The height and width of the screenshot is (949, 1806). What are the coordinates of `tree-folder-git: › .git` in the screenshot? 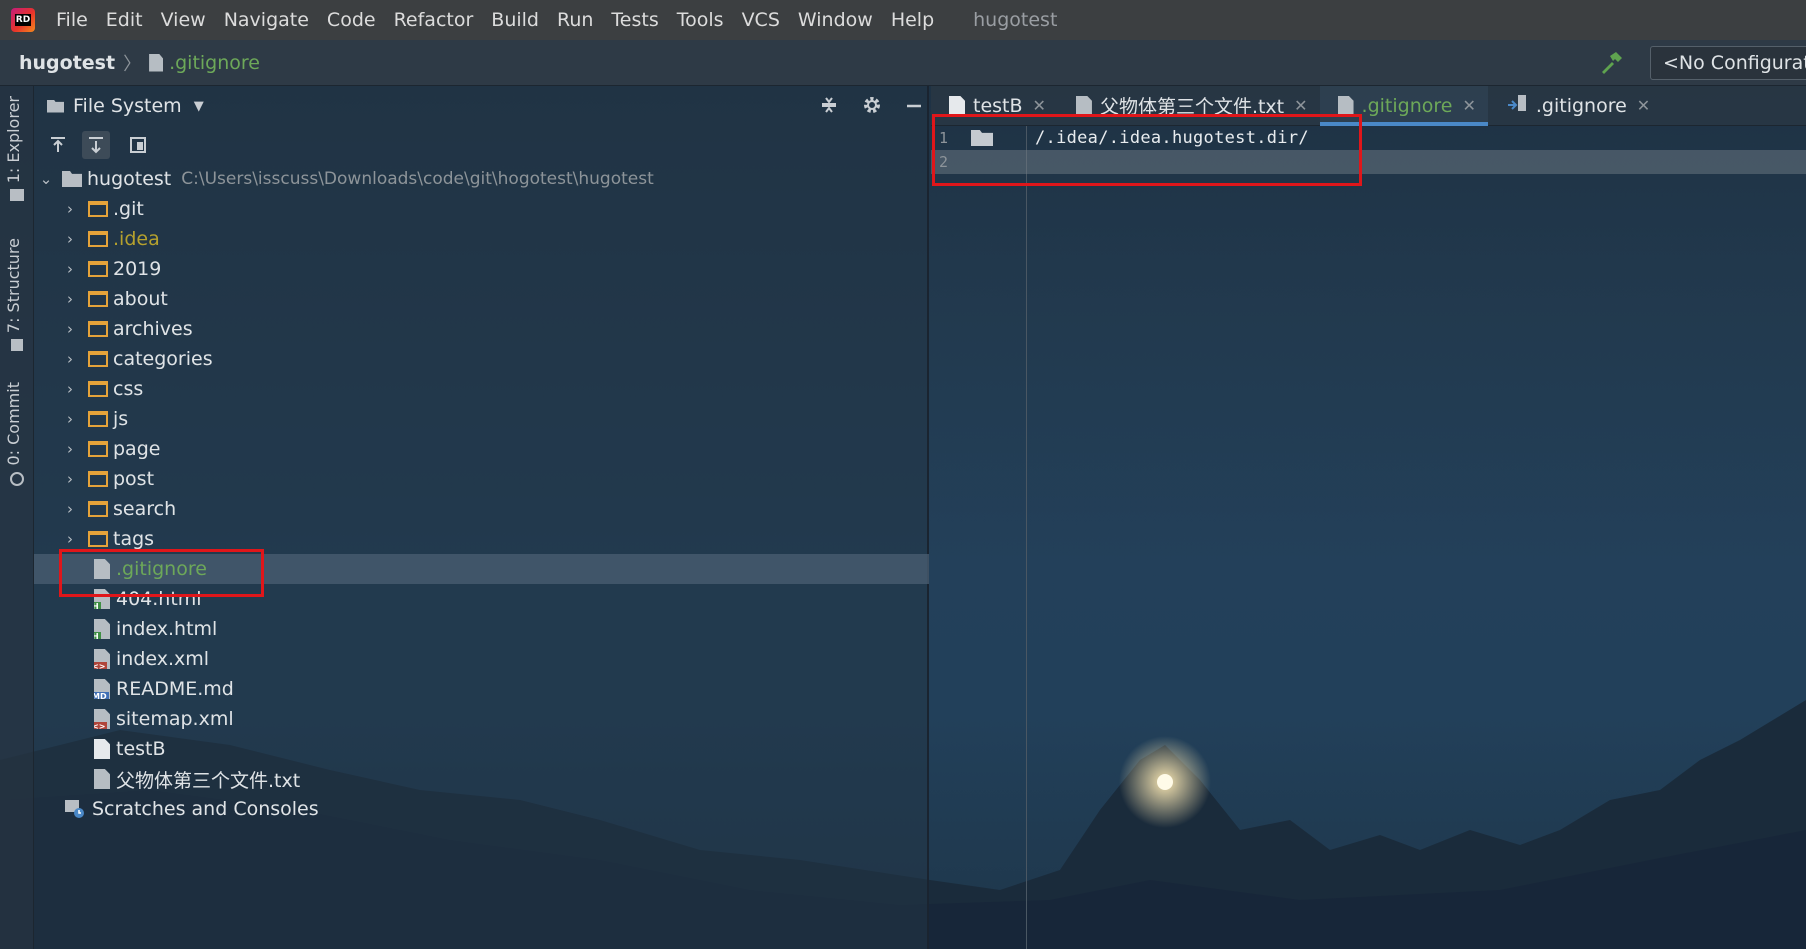 It's located at (481, 209).